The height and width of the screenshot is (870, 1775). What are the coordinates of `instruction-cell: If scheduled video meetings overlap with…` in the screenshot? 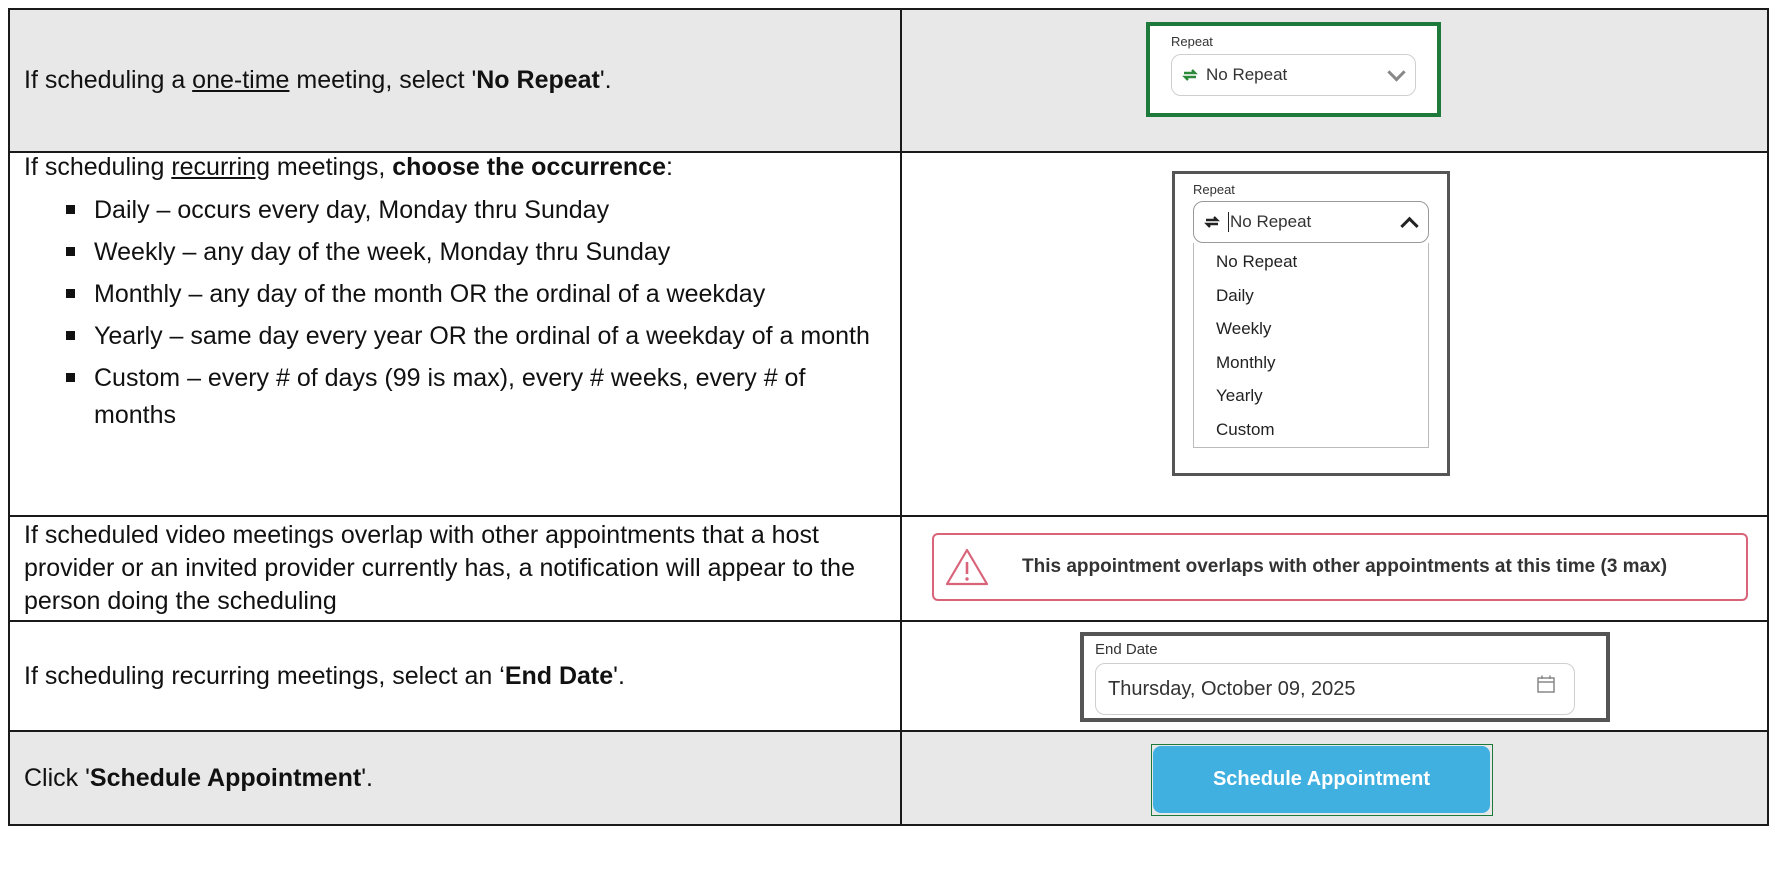 It's located at (455, 568).